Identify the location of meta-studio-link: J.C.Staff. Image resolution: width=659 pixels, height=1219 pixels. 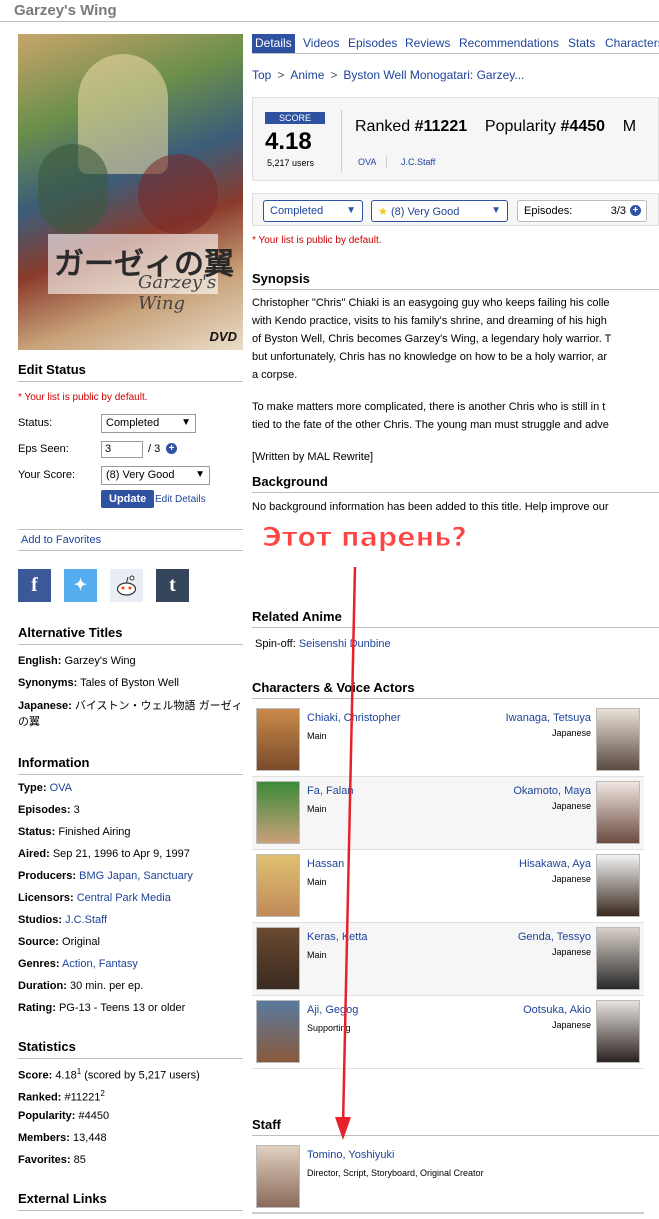
(418, 162).